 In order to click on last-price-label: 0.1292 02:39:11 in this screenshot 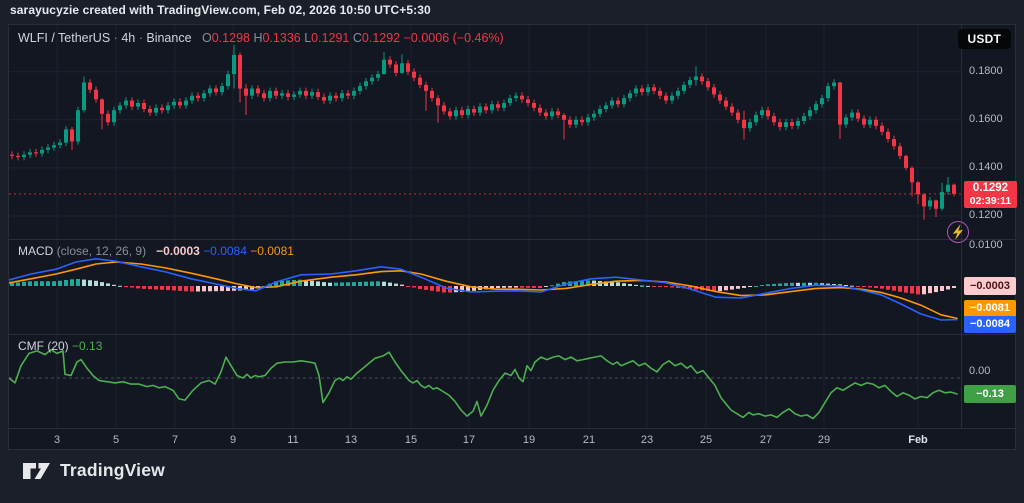, I will do `click(990, 194)`.